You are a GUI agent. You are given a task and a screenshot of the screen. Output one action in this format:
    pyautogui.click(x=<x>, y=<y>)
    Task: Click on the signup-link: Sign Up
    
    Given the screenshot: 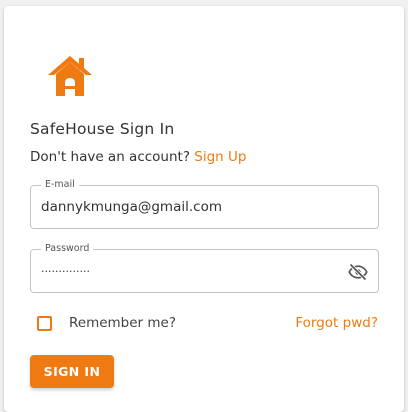 What is the action you would take?
    pyautogui.click(x=220, y=157)
    